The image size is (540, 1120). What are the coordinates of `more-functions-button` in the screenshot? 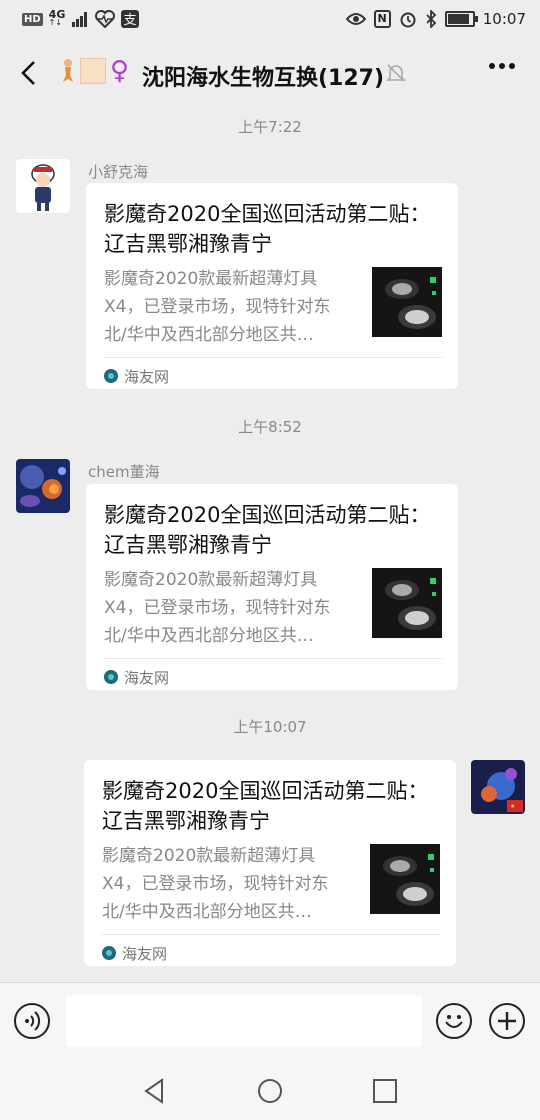 It's located at (507, 1021).